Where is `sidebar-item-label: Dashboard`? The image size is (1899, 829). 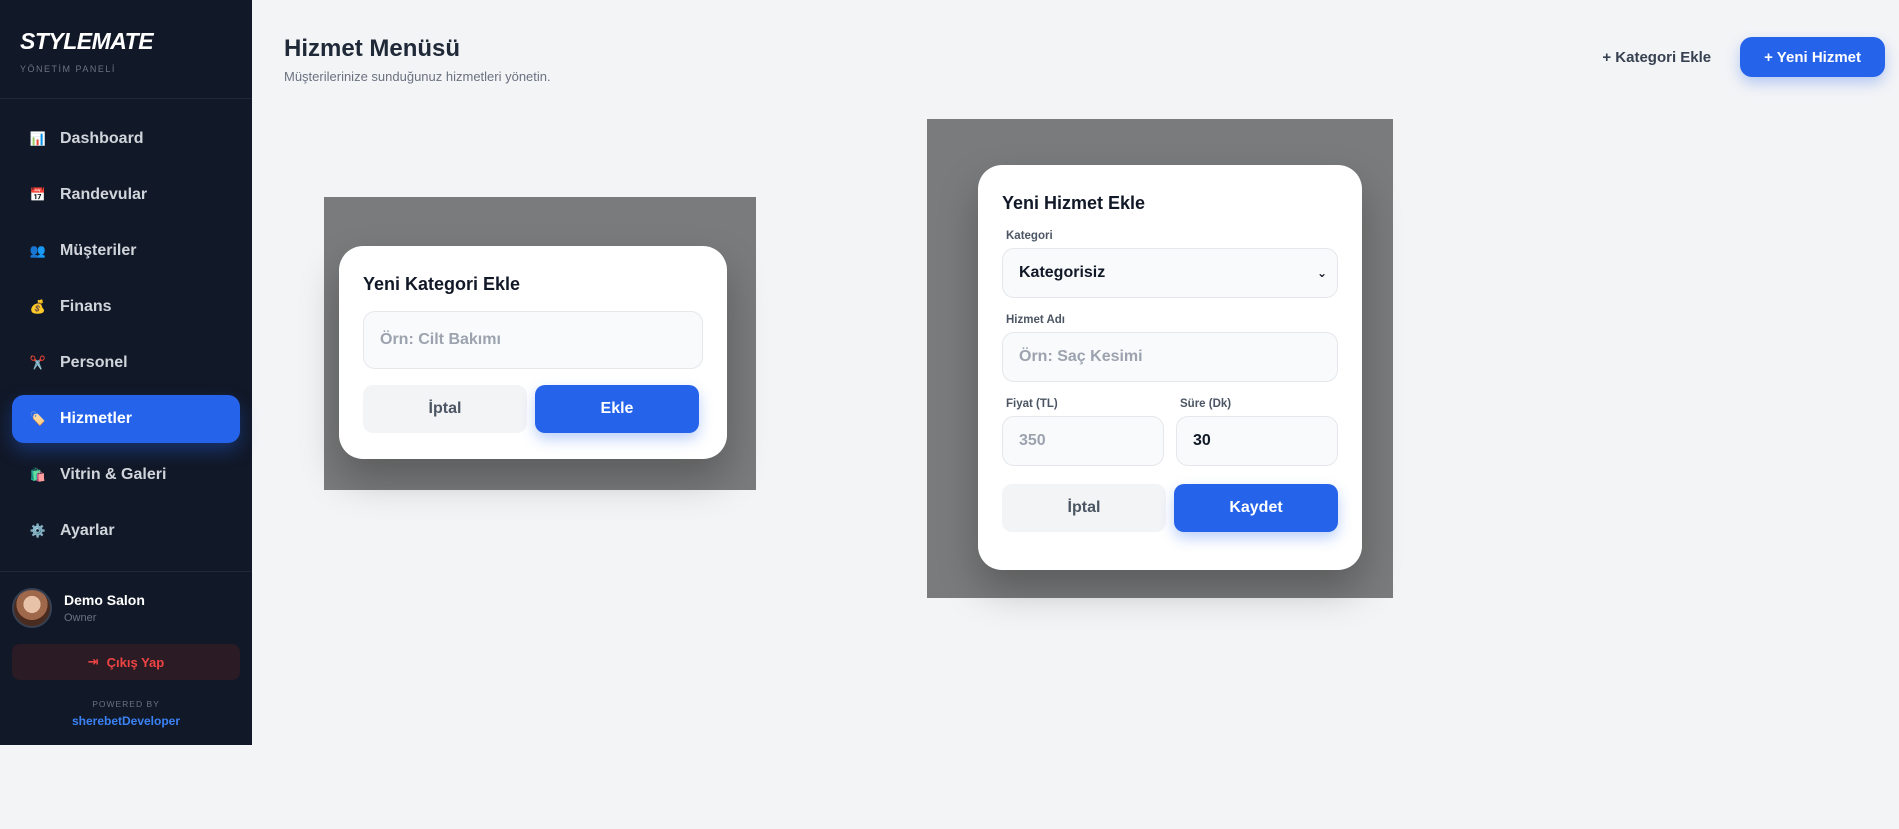
sidebar-item-label: Dashboard is located at coordinates (102, 138).